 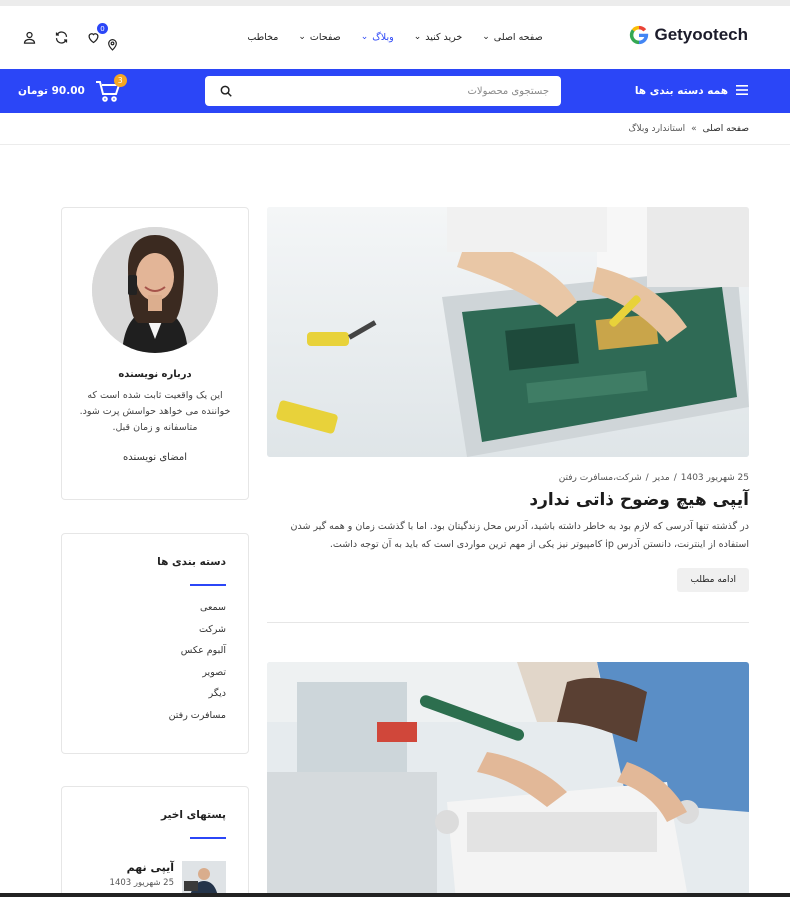 What do you see at coordinates (191, 562) in the screenshot?
I see `categories-widget-title: دسته بندی ها` at bounding box center [191, 562].